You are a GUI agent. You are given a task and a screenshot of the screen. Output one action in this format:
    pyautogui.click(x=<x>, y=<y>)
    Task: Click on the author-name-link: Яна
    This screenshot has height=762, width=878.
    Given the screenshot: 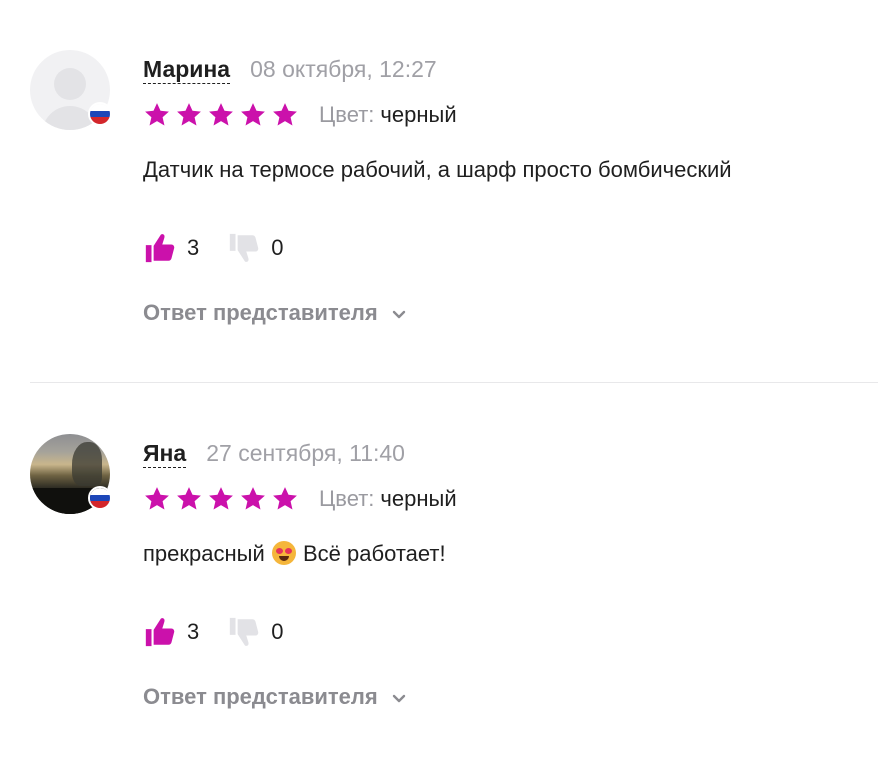 What is the action you would take?
    pyautogui.click(x=165, y=454)
    